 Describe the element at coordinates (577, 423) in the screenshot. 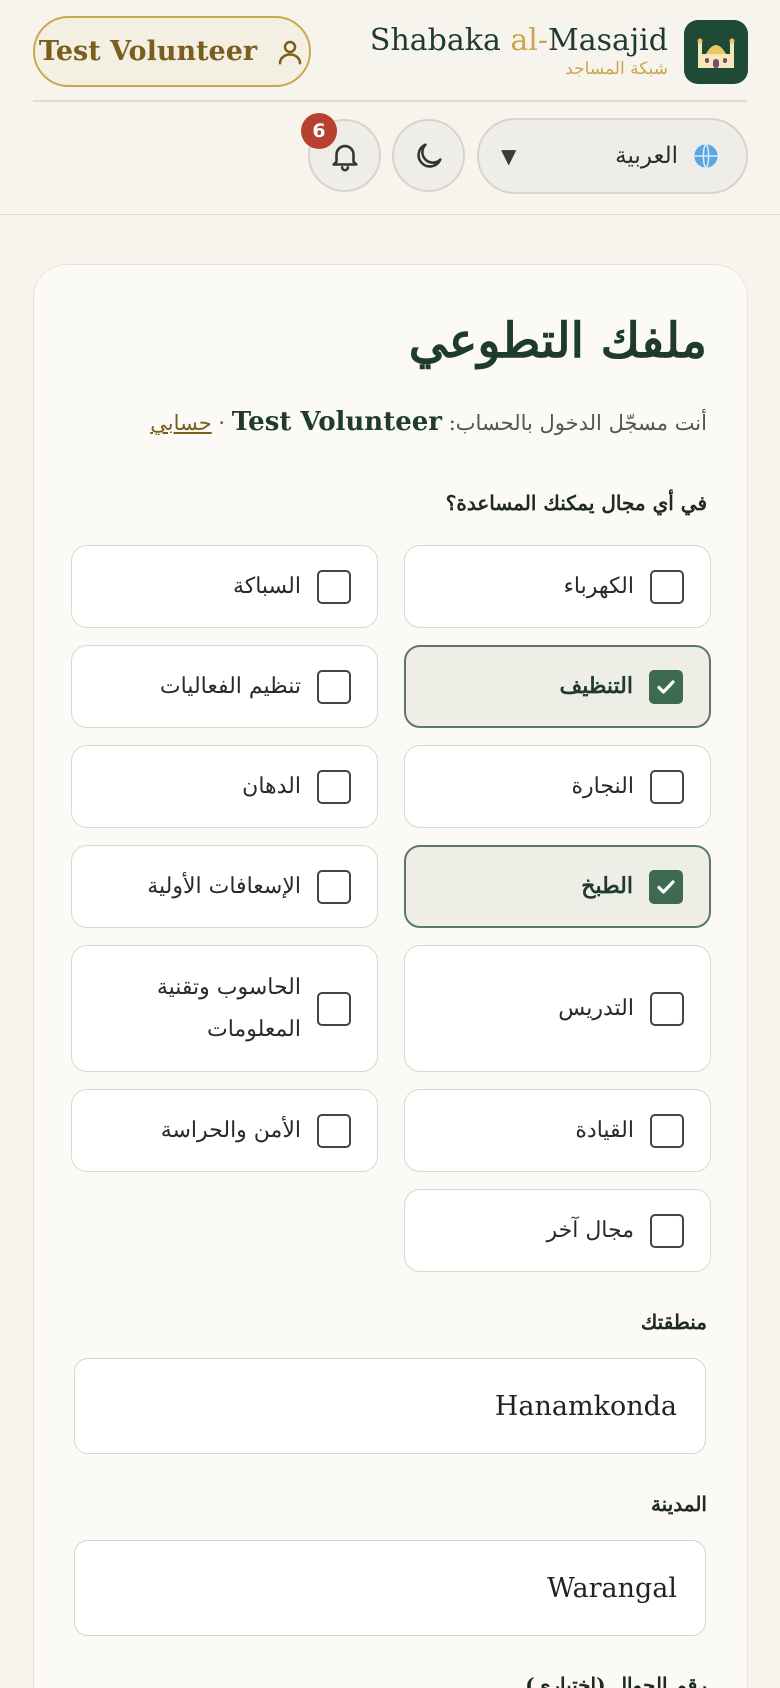

I see `logged-in-prefix: أنت مسجّل الدخول بالحساب:` at that location.